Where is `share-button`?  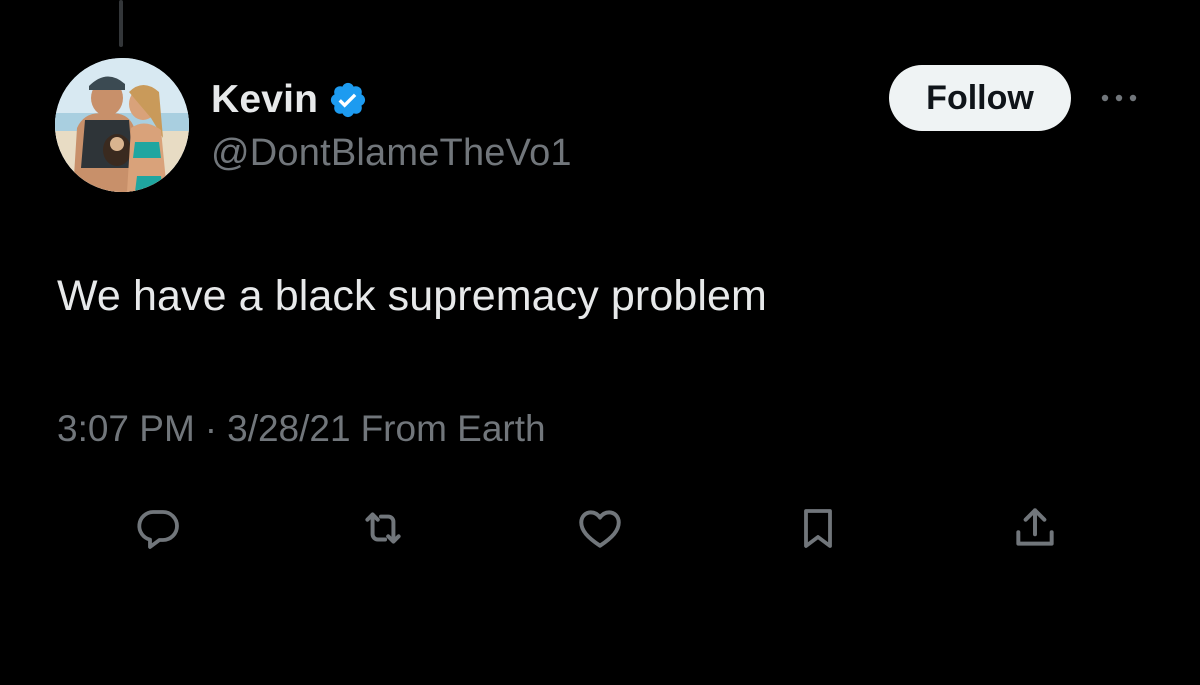
share-button is located at coordinates (1035, 528).